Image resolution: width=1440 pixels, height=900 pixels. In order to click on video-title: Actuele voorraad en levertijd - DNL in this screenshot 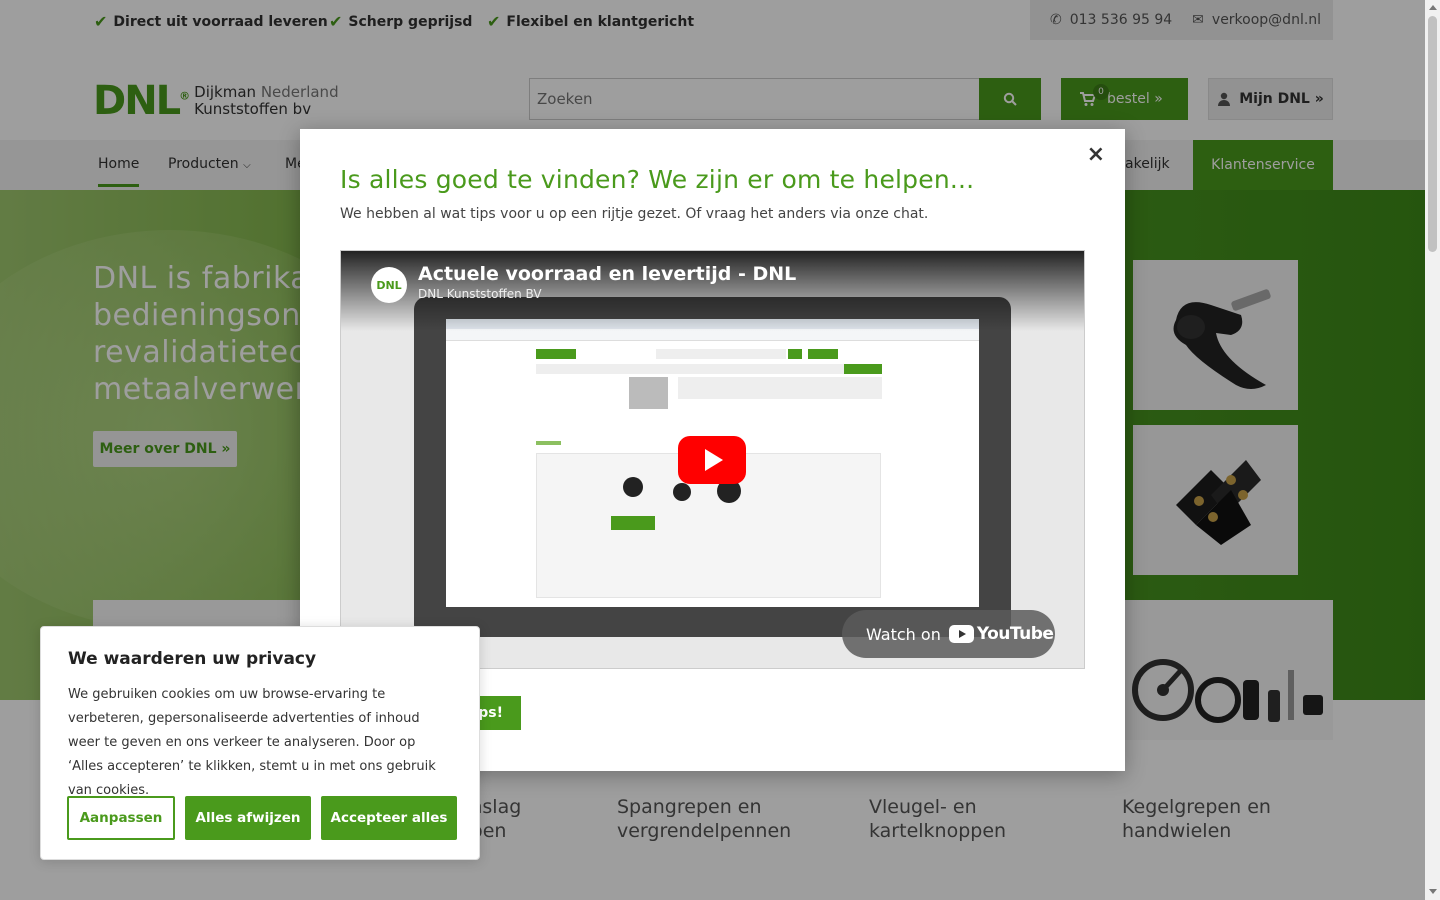, I will do `click(607, 274)`.